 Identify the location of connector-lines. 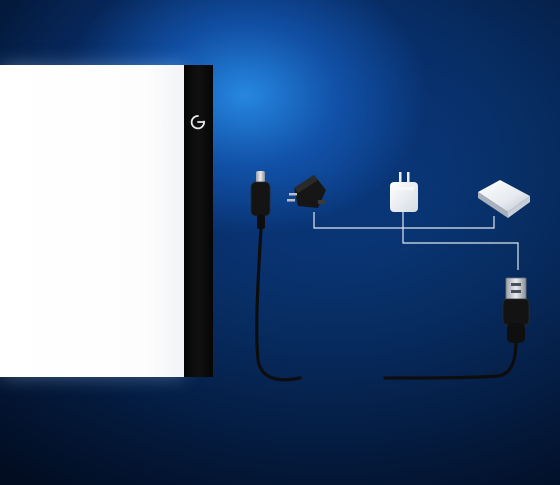
(416, 241).